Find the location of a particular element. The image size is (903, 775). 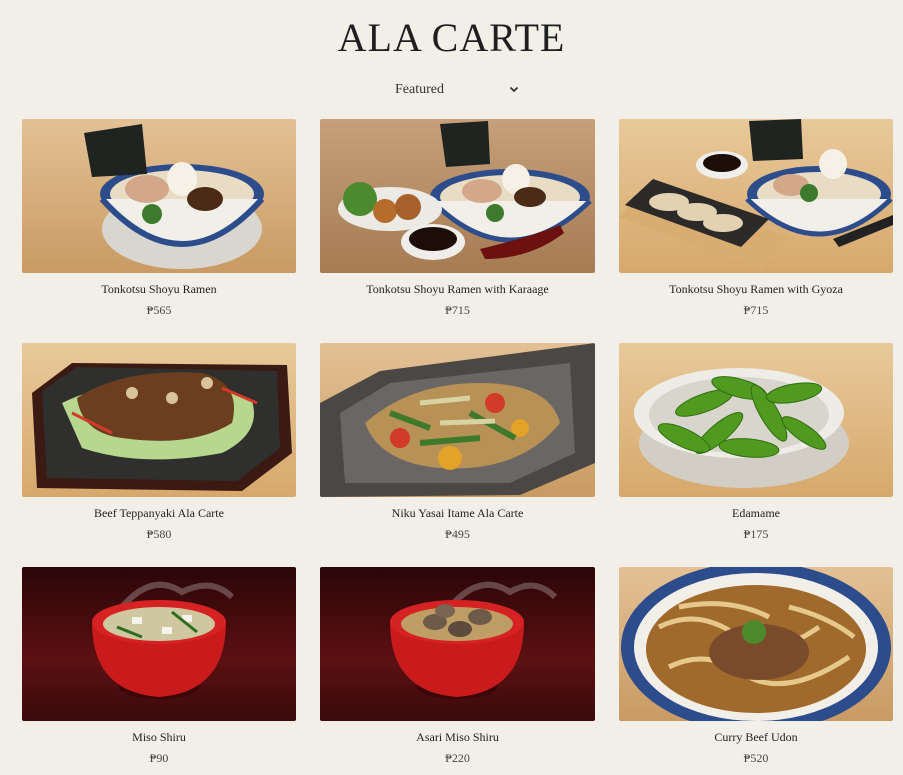

item-name: Edamame is located at coordinates (756, 513).